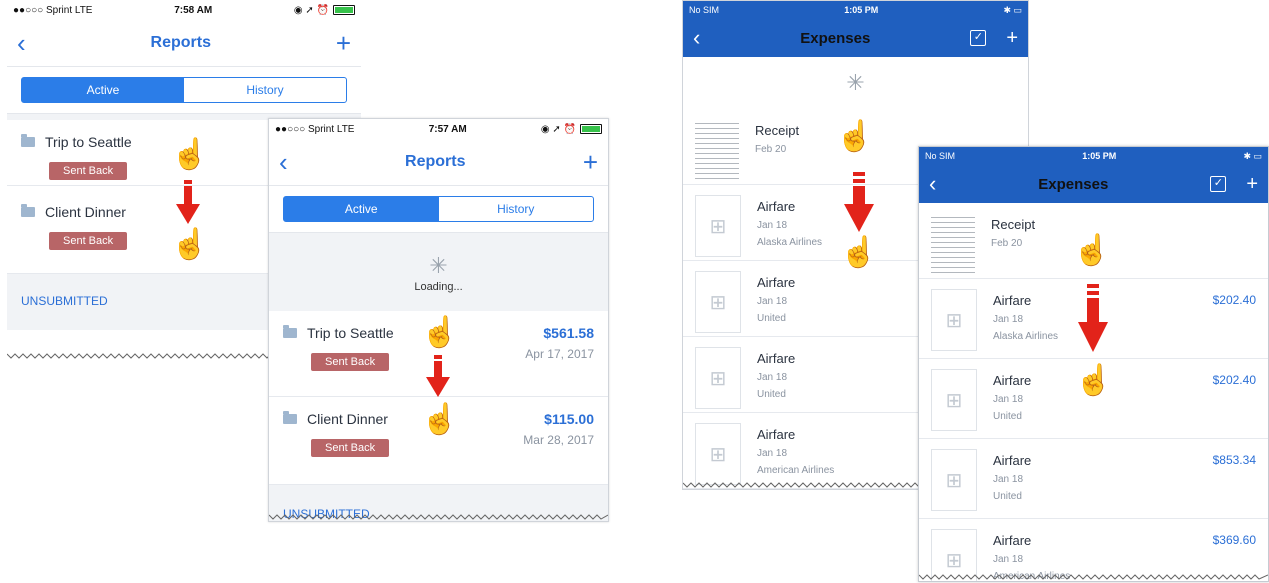  I want to click on report-amount: $561.58, so click(568, 333).